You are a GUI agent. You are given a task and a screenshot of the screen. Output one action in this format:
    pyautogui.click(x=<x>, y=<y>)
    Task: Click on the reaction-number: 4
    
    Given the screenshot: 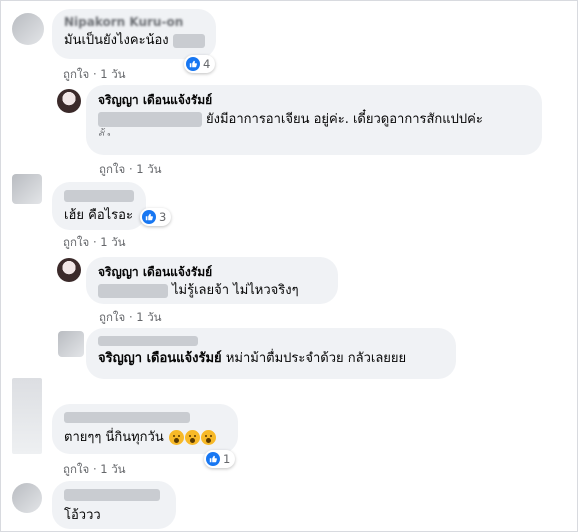 What is the action you would take?
    pyautogui.click(x=207, y=64)
    